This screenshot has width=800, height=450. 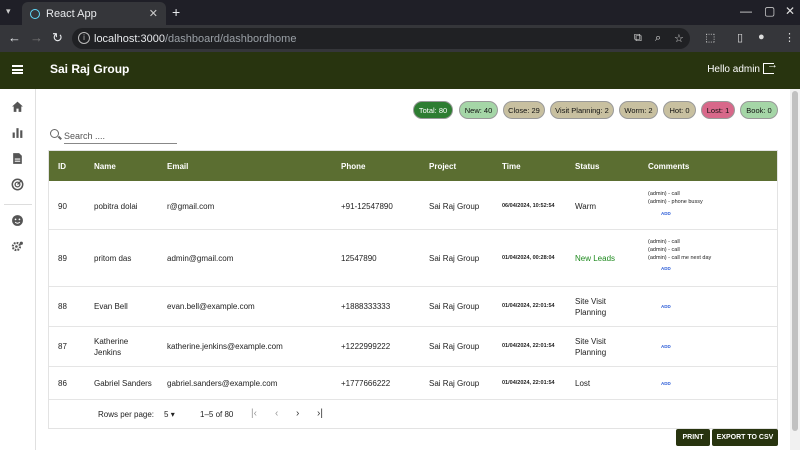 What do you see at coordinates (668, 166) in the screenshot?
I see `col-comments: Comments` at bounding box center [668, 166].